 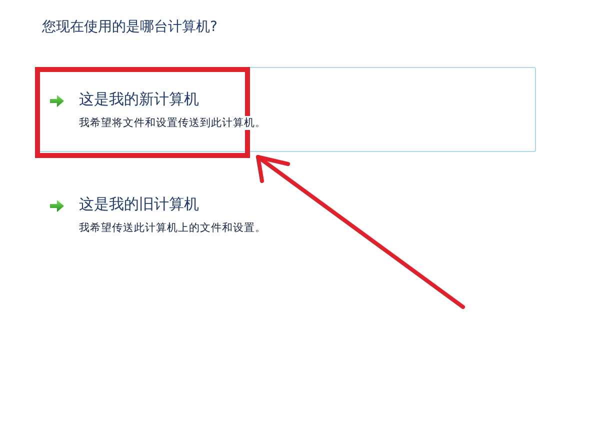 What do you see at coordinates (139, 204) in the screenshot?
I see `option-title: 这是我的旧计算机` at bounding box center [139, 204].